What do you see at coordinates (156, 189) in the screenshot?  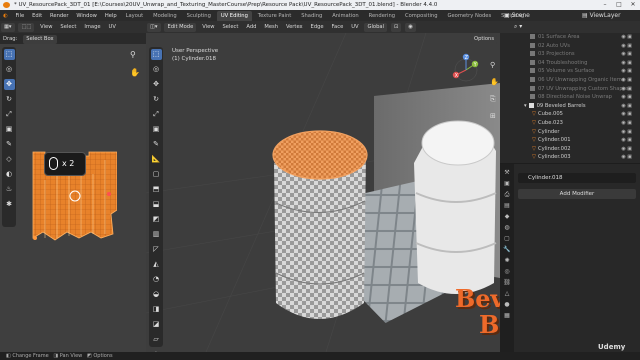 I see `vp-extrude-tool-icon: ⬒` at bounding box center [156, 189].